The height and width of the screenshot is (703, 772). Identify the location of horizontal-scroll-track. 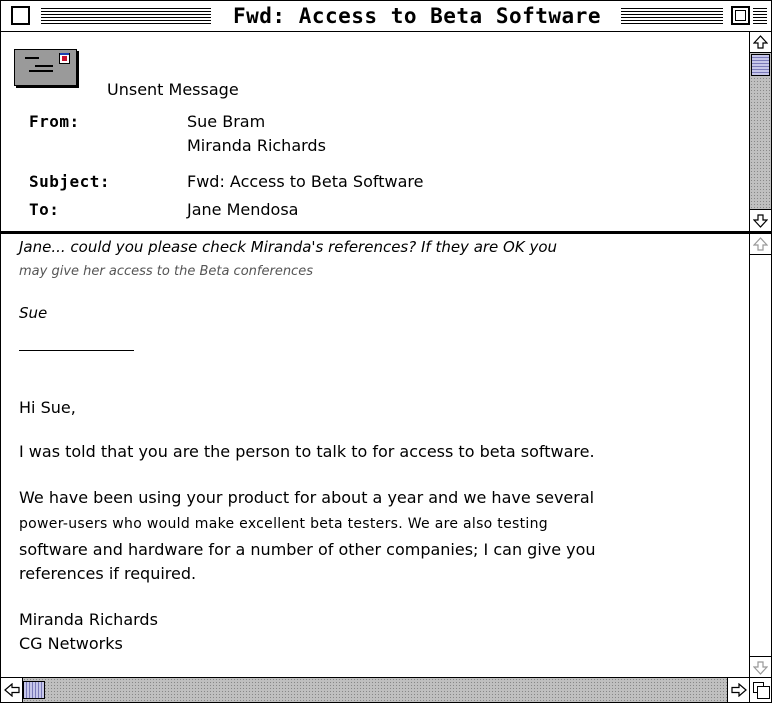
(375, 690).